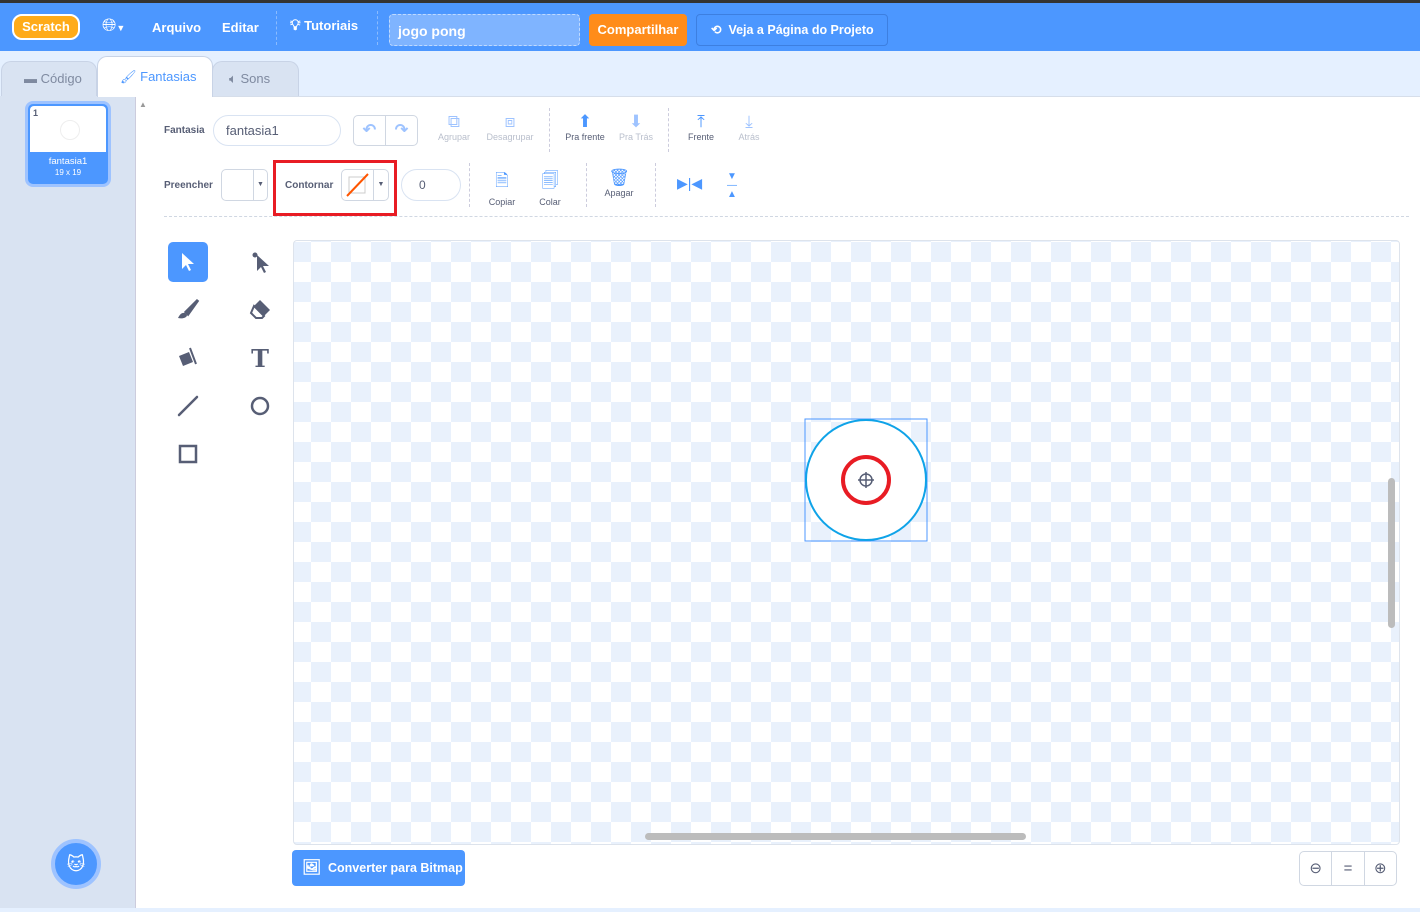  Describe the element at coordinates (454, 137) in the screenshot. I see `group-label: Agrupar` at that location.